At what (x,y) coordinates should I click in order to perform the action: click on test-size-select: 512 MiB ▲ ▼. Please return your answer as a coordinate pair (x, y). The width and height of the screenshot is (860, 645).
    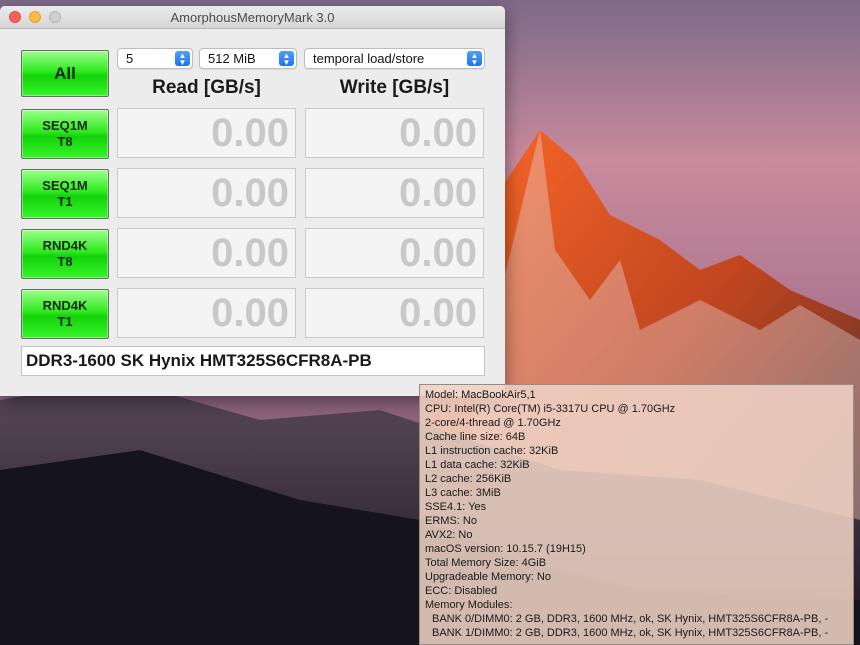
    Looking at the image, I should click on (248, 58).